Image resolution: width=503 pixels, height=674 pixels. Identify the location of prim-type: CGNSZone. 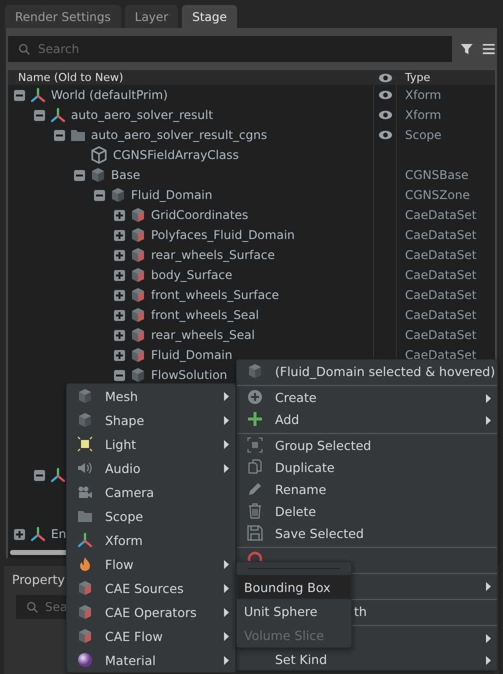
(437, 195).